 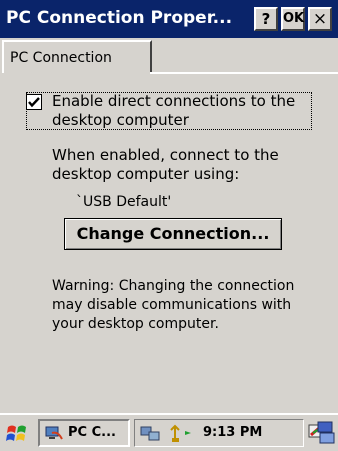 I want to click on tab-label: PC Connection, so click(x=61, y=58).